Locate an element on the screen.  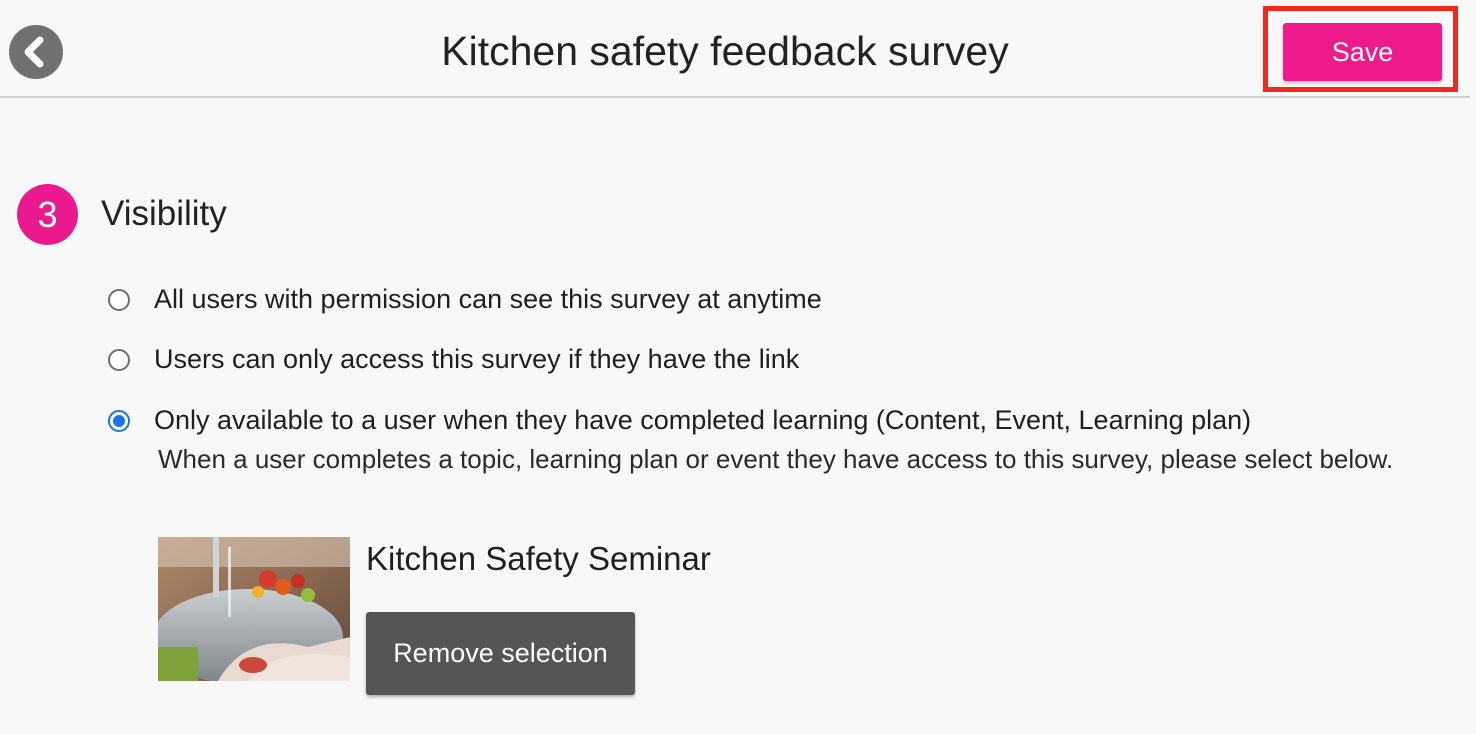
step-number-badge: 3 is located at coordinates (47, 214).